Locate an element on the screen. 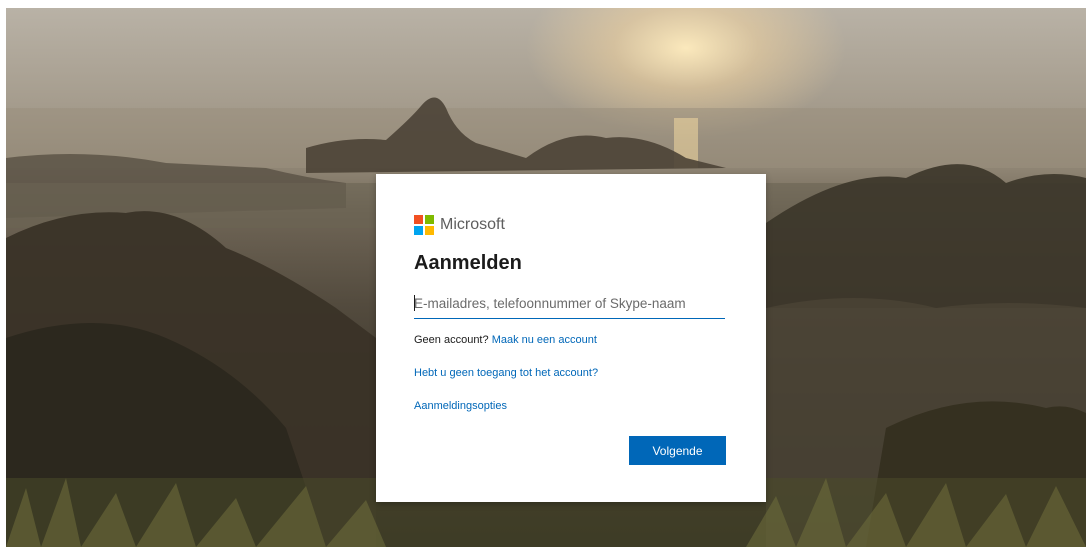 The width and height of the screenshot is (1089, 547). no-access-row: Hebt u geen toegang tot het account? is located at coordinates (506, 373).